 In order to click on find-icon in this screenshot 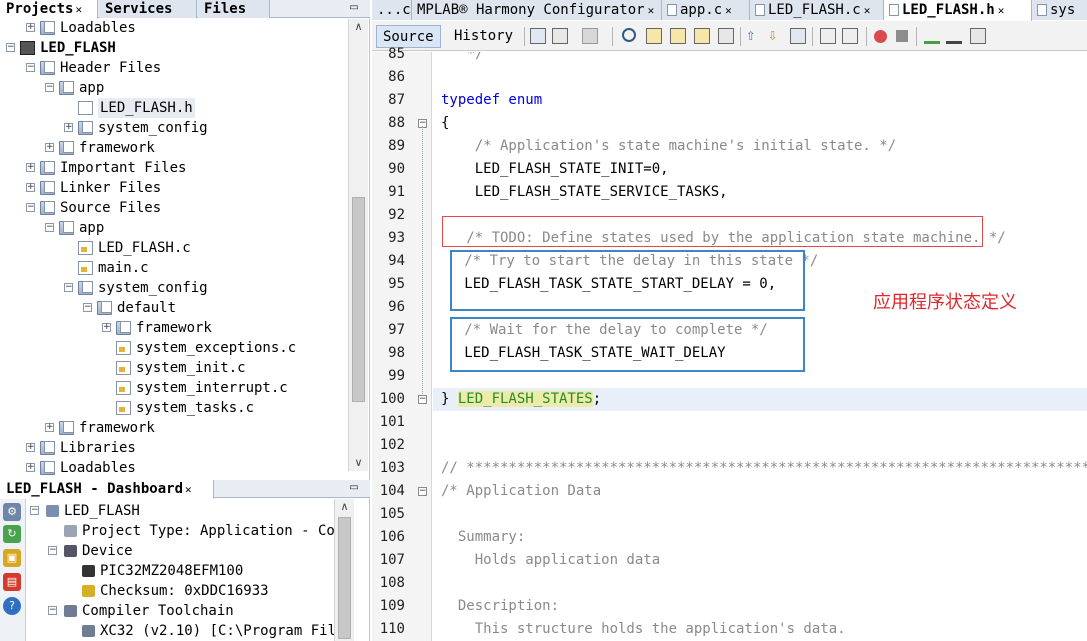, I will do `click(629, 35)`.